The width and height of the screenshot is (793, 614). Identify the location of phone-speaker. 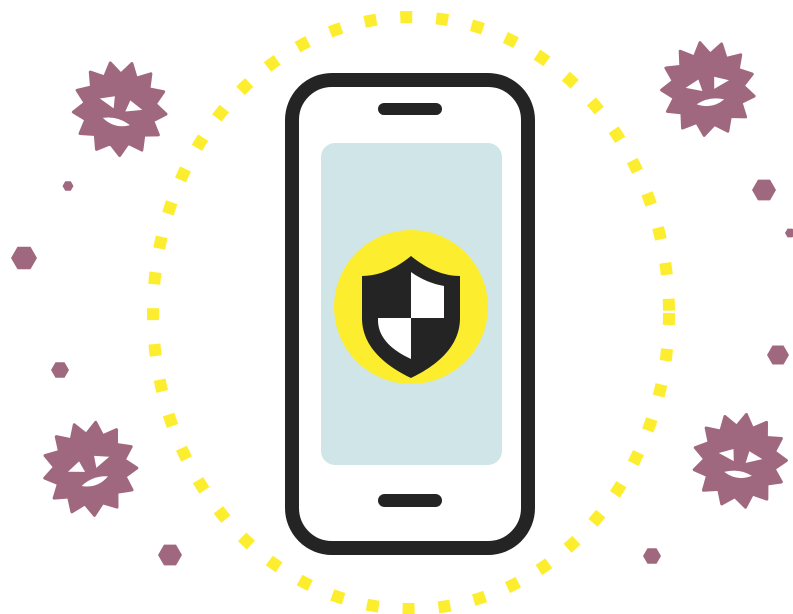
(410, 109).